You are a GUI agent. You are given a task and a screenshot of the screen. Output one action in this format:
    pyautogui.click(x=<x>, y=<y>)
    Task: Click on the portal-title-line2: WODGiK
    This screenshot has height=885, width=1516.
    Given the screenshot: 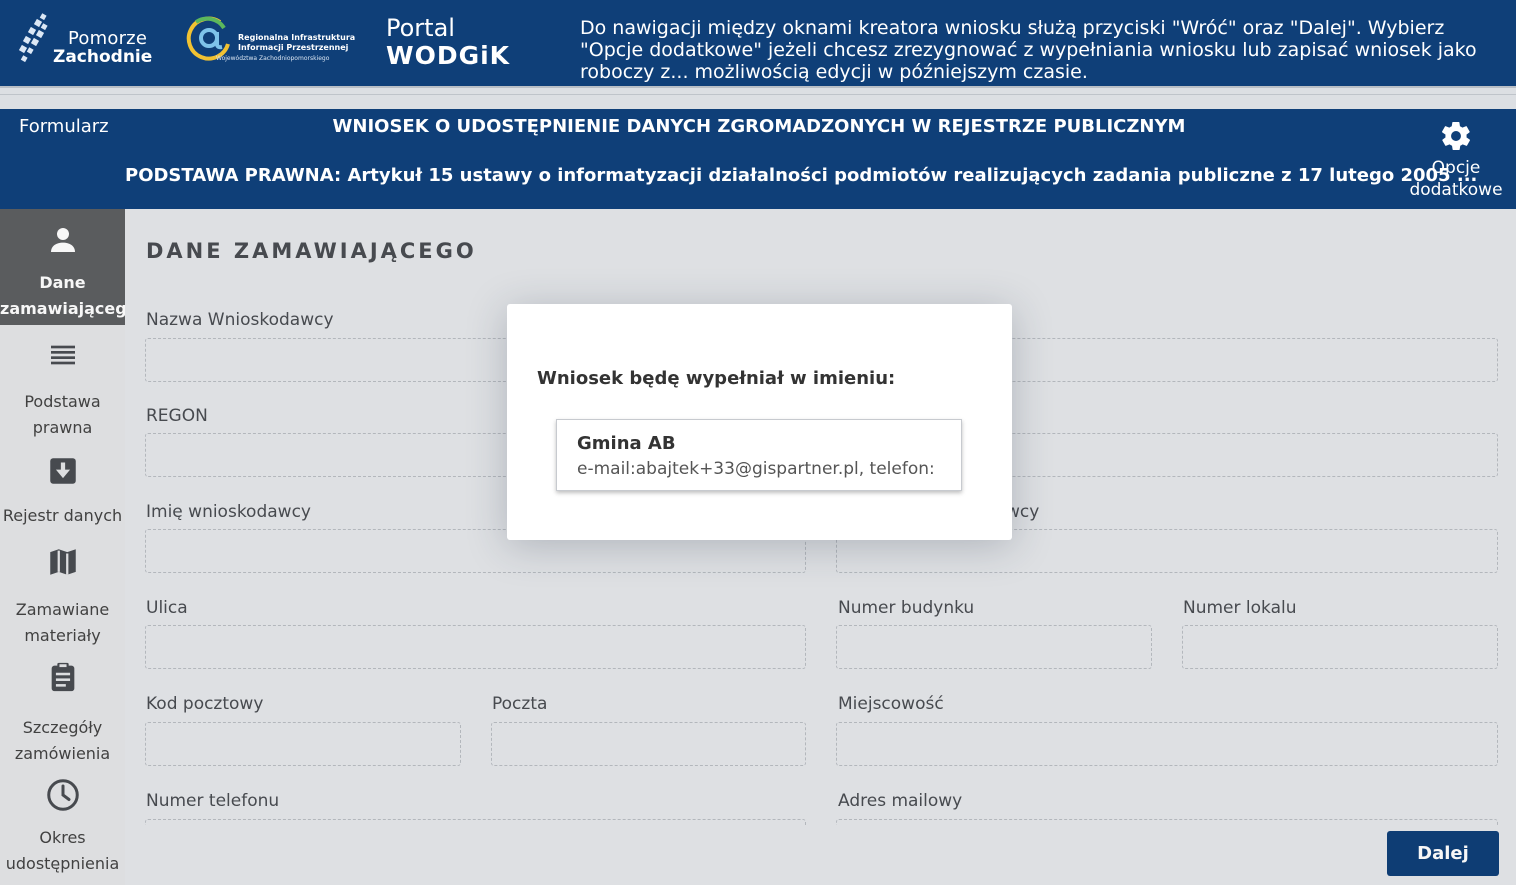 What is the action you would take?
    pyautogui.click(x=448, y=55)
    